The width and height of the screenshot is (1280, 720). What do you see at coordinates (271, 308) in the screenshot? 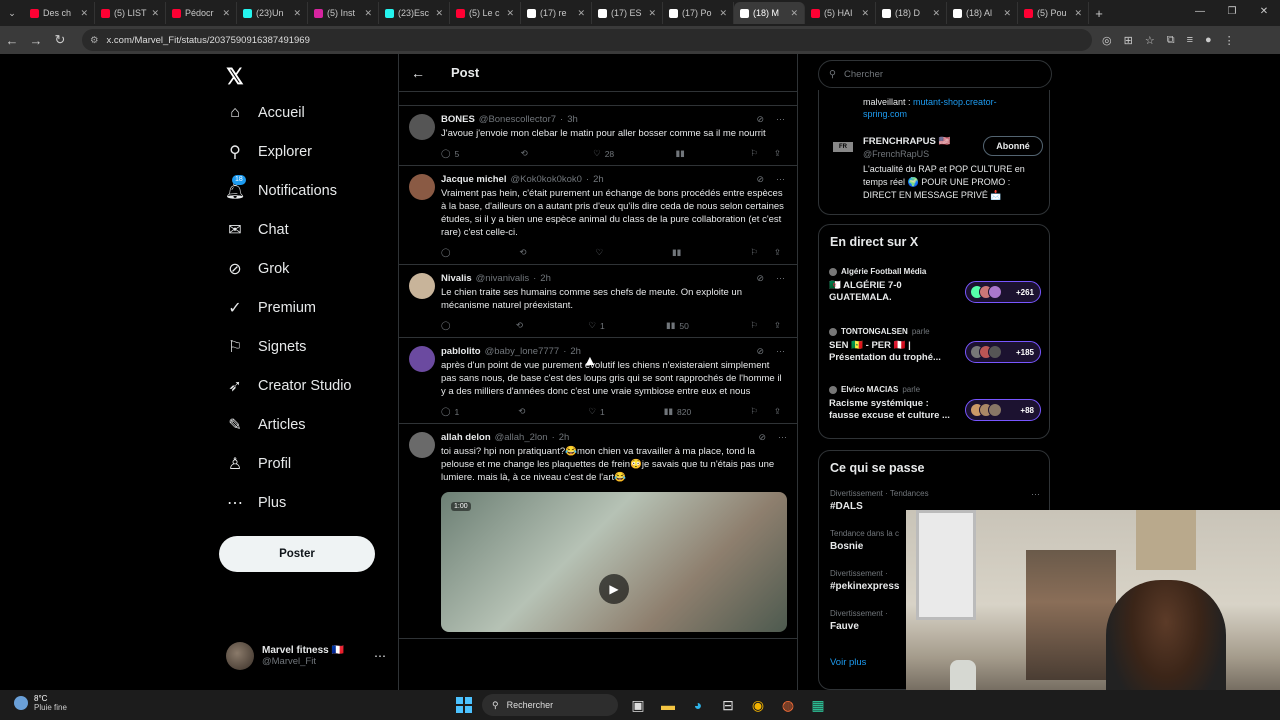
I see `nav-item-premium: ✓ Premium` at bounding box center [271, 308].